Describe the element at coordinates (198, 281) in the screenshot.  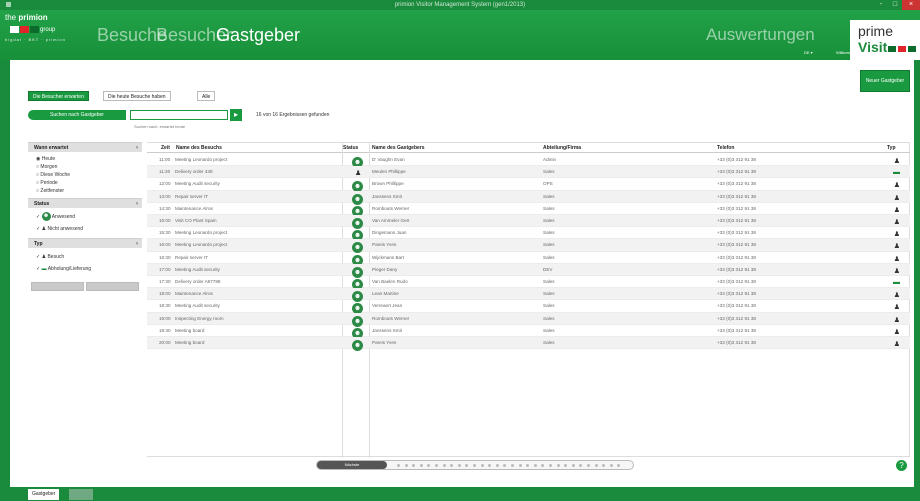
I see `cell-visit-name: Delivery order A87788` at that location.